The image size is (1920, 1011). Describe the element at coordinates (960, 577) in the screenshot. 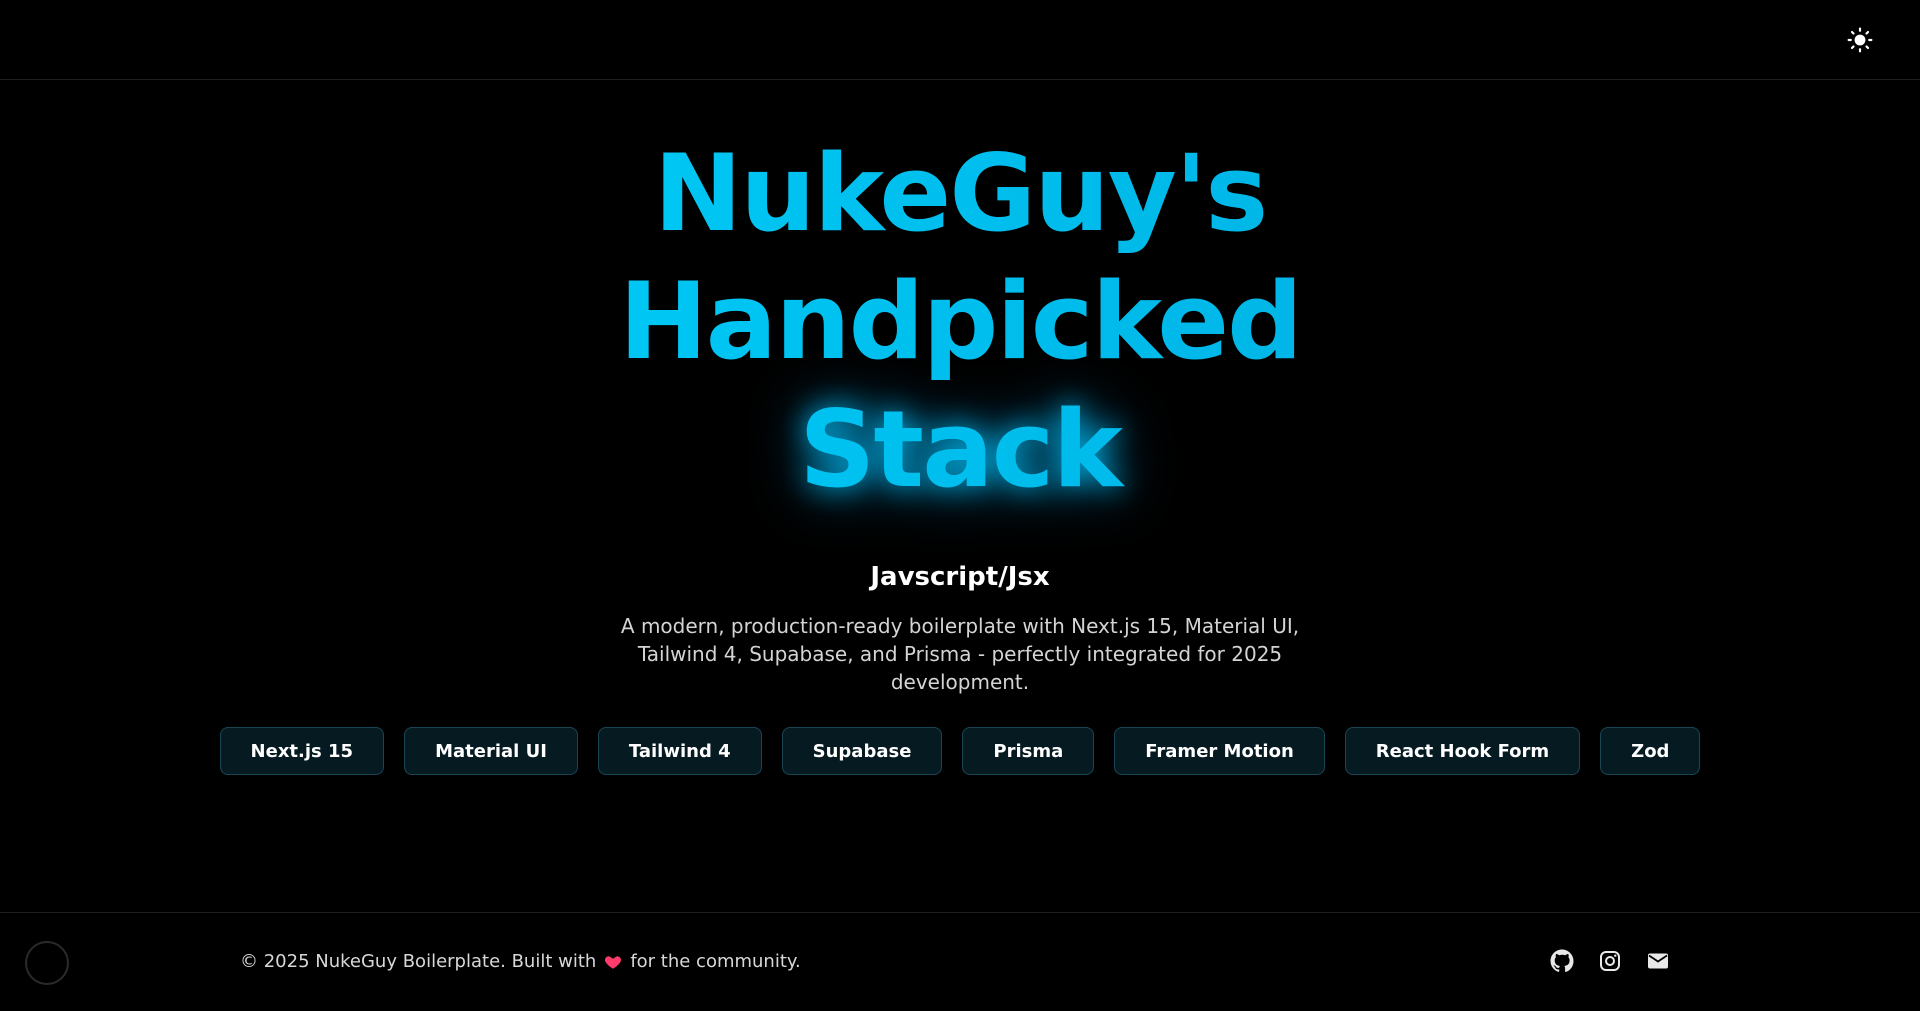

I see `hero-subtitle: Javscript/Jsx` at that location.